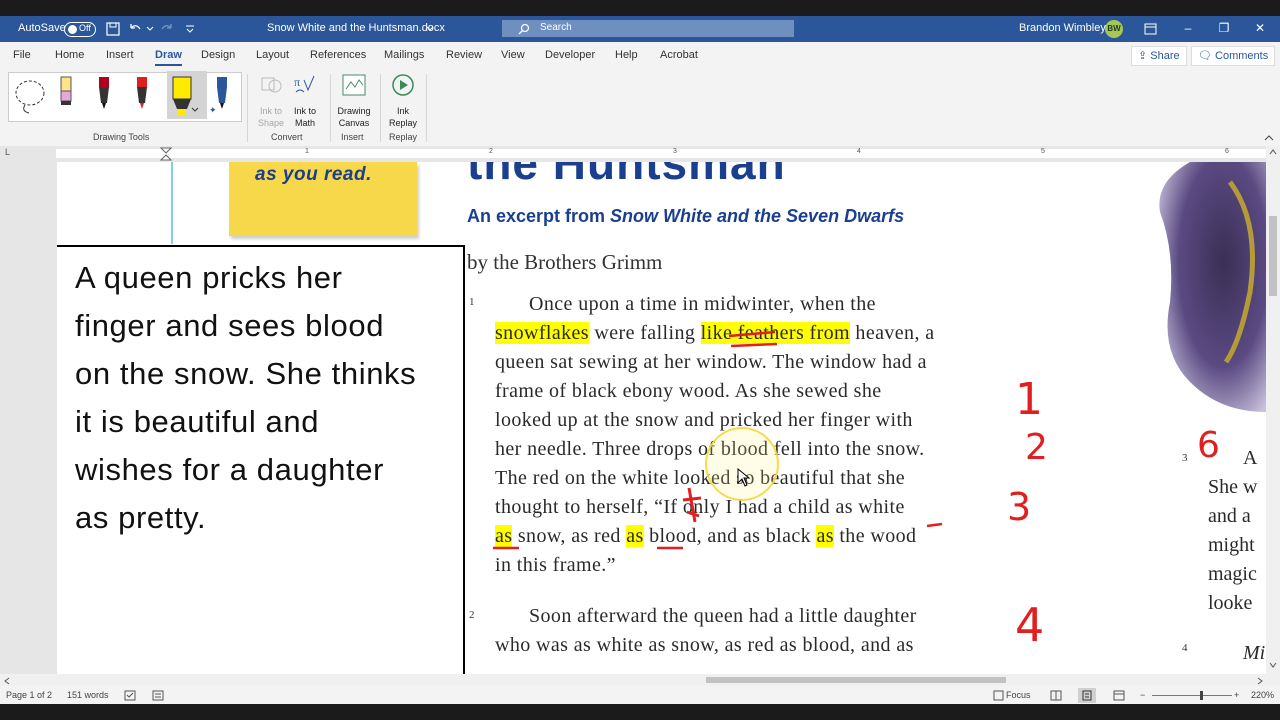 This screenshot has height=720, width=1280. What do you see at coordinates (307, 151) in the screenshot?
I see `ruler-number: 1` at bounding box center [307, 151].